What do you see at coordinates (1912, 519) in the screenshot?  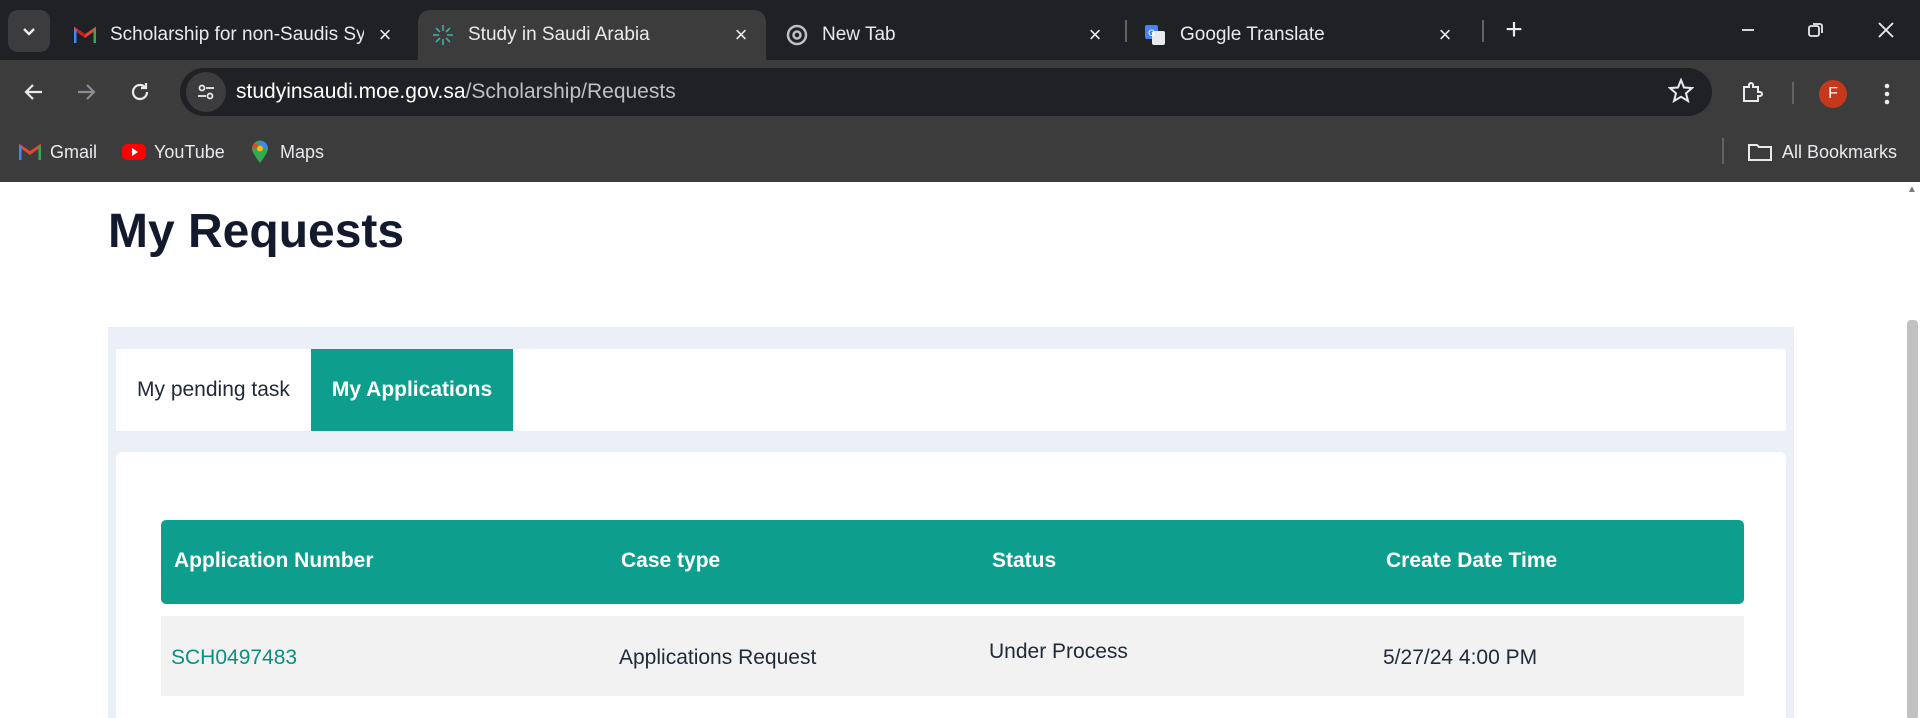 I see `scrollbar-thumb` at bounding box center [1912, 519].